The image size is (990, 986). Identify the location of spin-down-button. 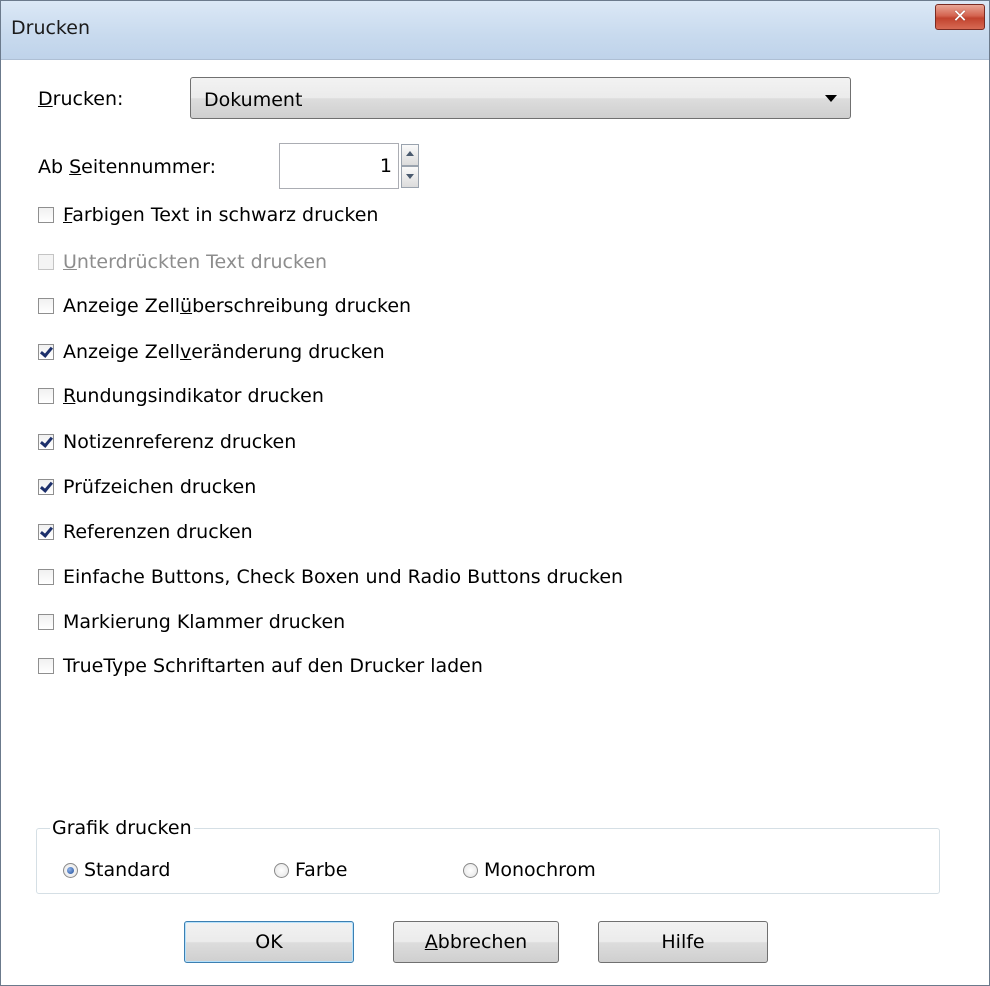
(410, 177).